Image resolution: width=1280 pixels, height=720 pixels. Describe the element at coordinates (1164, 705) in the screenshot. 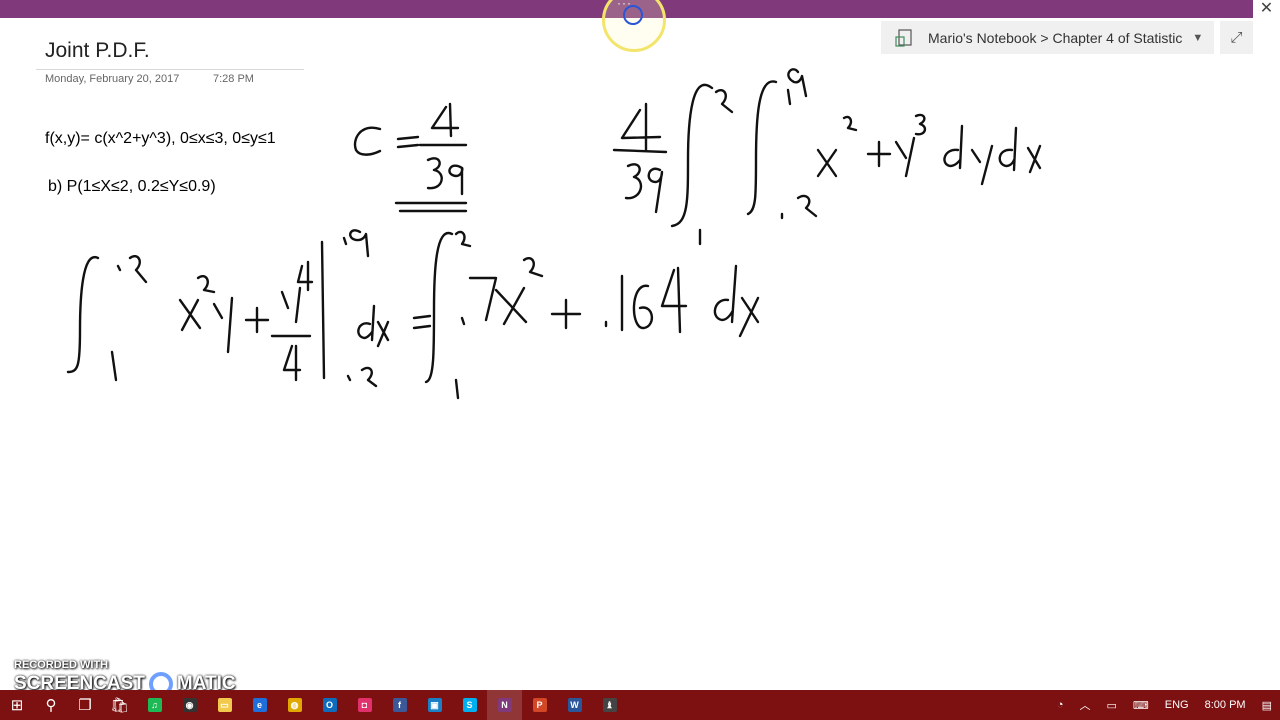

I see `system-tray: ◔ ︿ ▭ ⌨ ENG 8:00 PM ▤` at that location.